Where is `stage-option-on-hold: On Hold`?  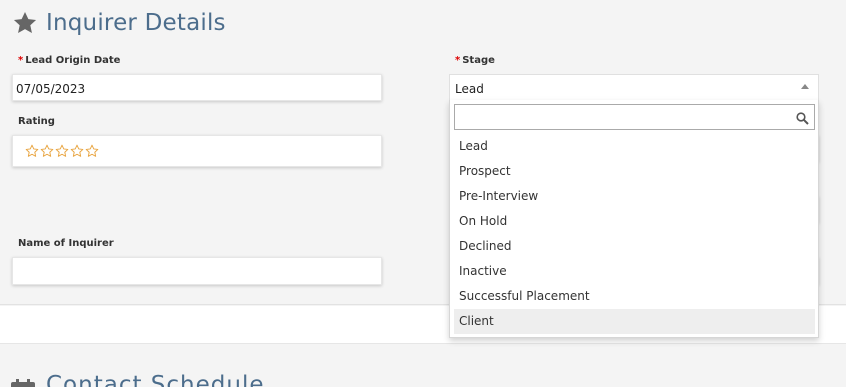 stage-option-on-hold: On Hold is located at coordinates (634, 221).